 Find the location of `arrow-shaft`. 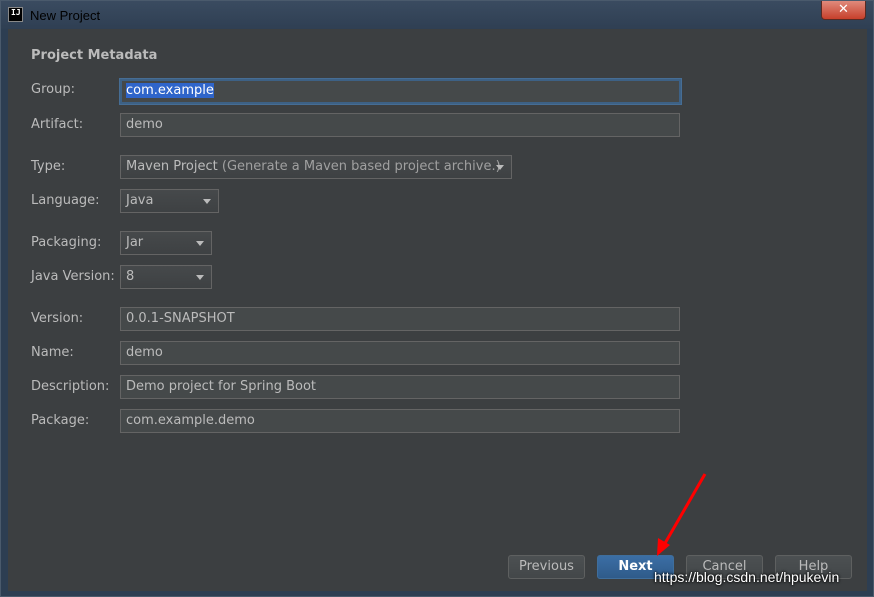

arrow-shaft is located at coordinates (684, 509).